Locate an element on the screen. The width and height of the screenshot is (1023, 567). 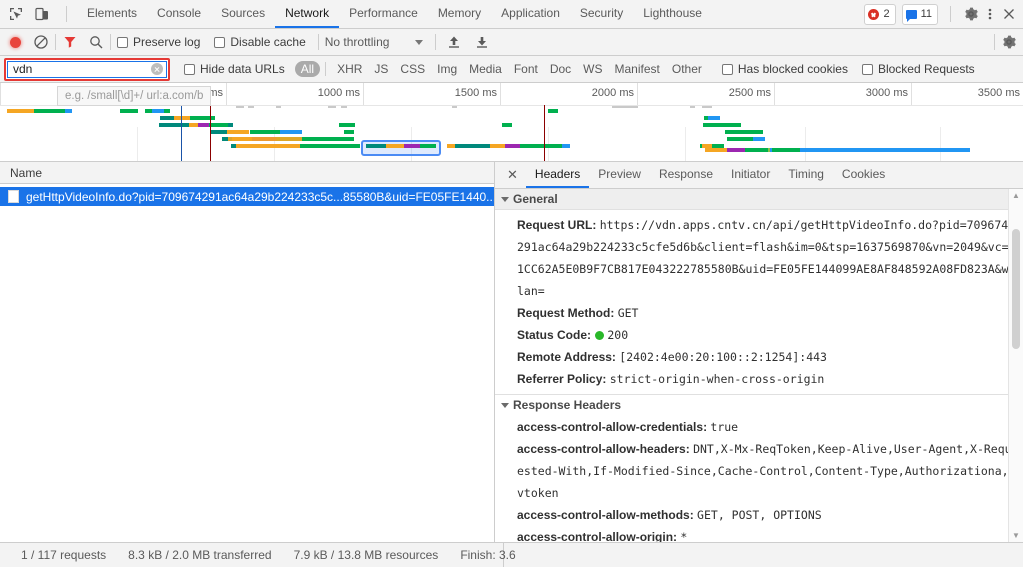
filter-funnel-icon is located at coordinates (70, 42).